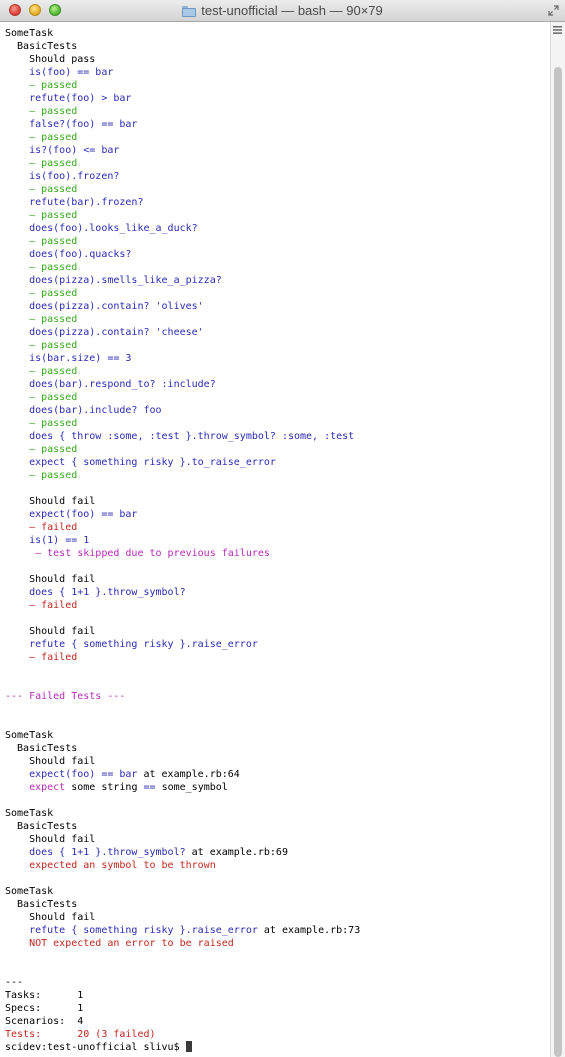  I want to click on terminal-text-segment: expect, so click(35, 787).